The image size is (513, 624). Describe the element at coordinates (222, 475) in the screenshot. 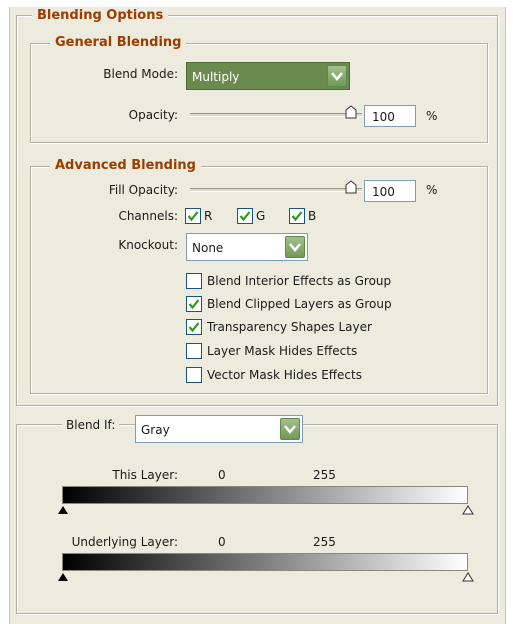

I see `this-layer-low-value: 0` at that location.